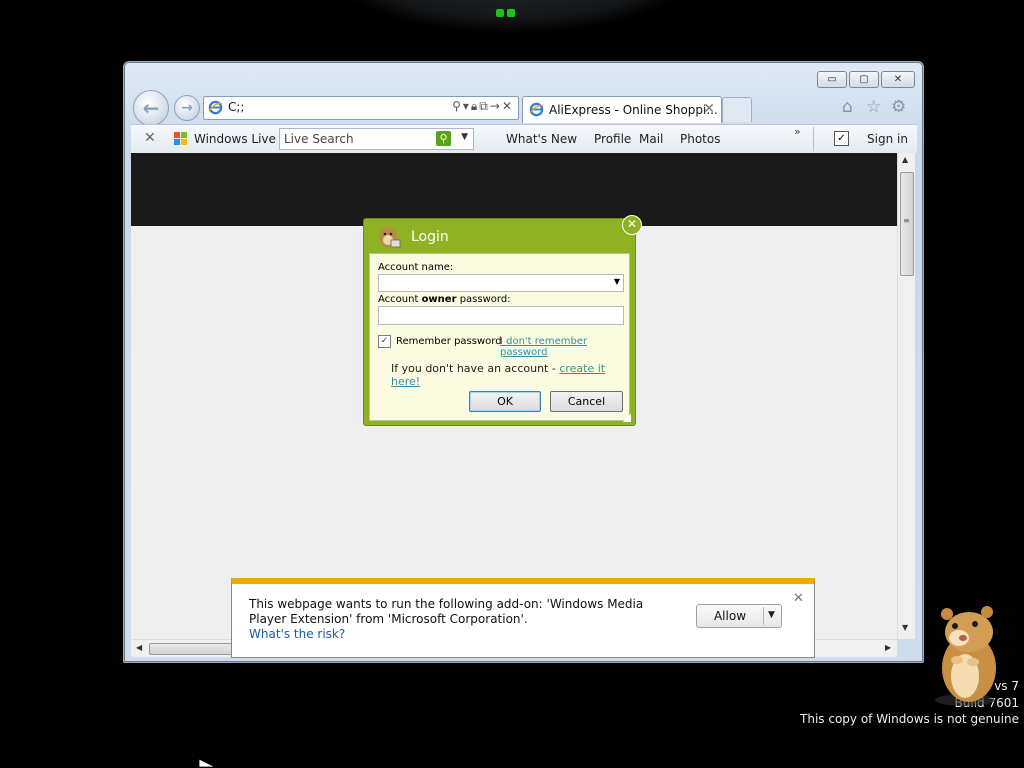 The height and width of the screenshot is (768, 1024). Describe the element at coordinates (709, 109) in the screenshot. I see `tab-close-icon: ✕` at that location.